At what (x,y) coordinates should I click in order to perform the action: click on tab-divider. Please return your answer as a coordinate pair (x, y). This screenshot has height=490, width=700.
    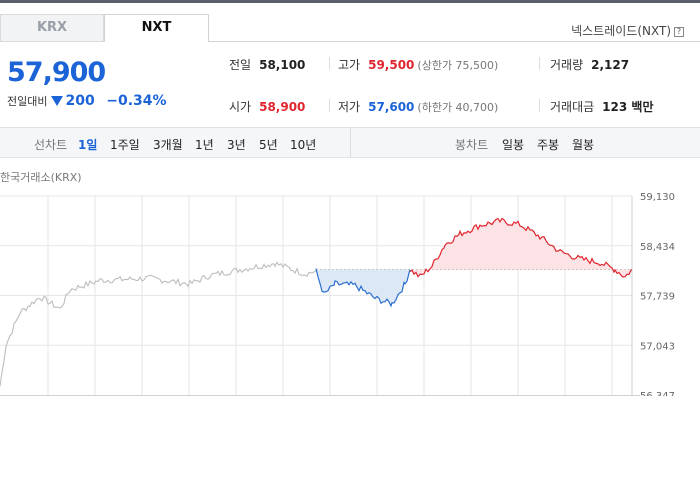
    Looking at the image, I should click on (454, 41).